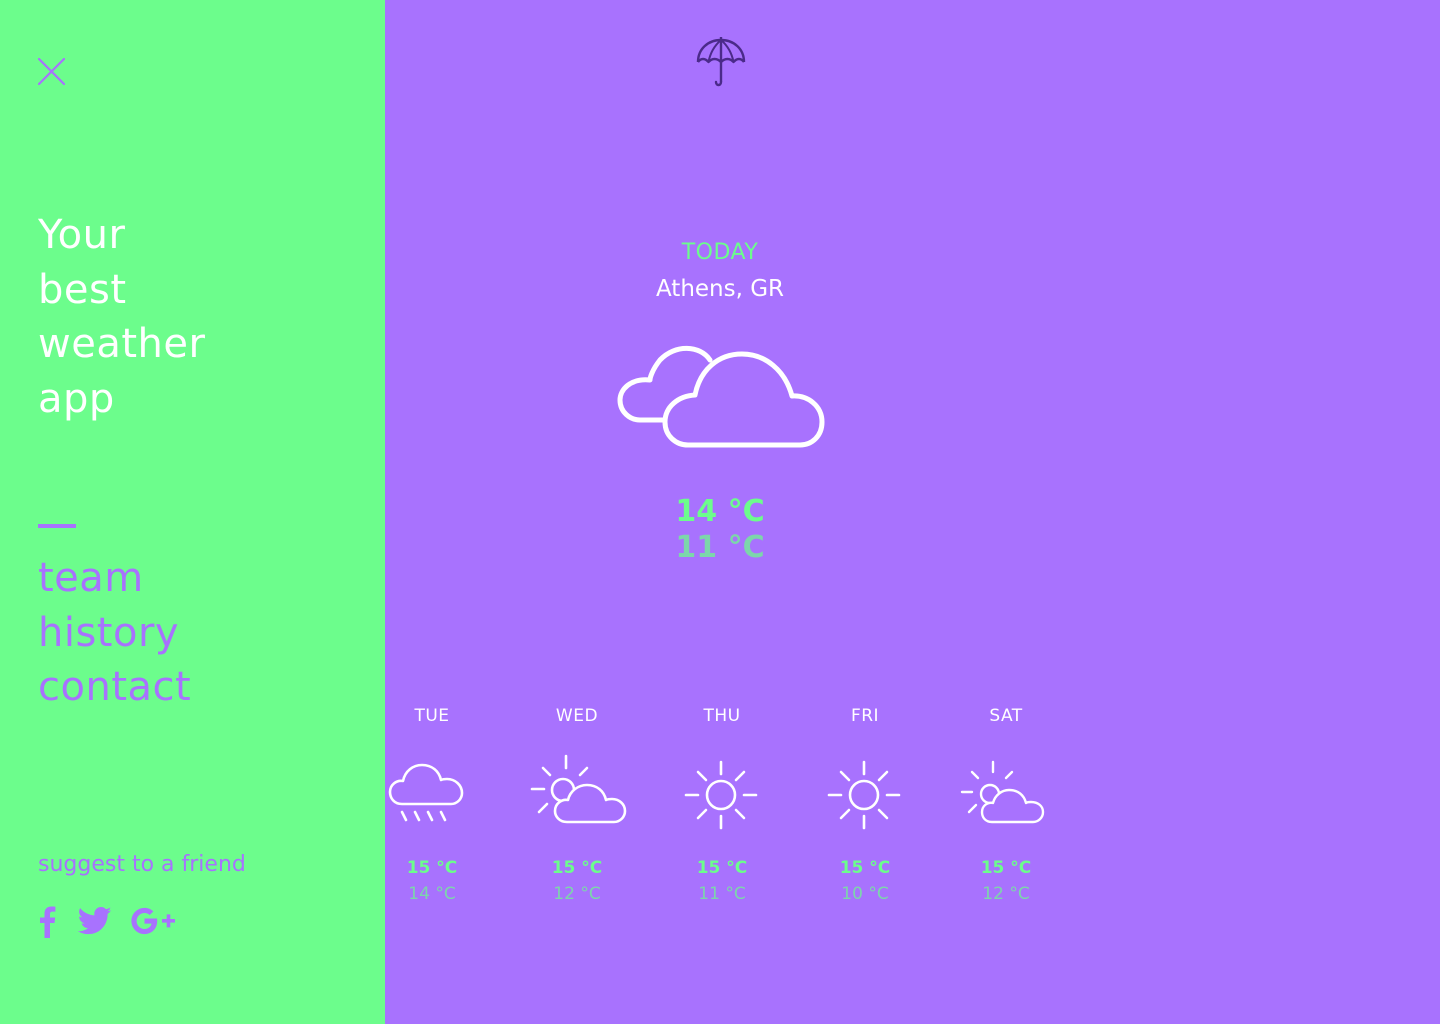 This screenshot has height=1024, width=1440. Describe the element at coordinates (82, 289) in the screenshot. I see `tagline-line: best` at that location.